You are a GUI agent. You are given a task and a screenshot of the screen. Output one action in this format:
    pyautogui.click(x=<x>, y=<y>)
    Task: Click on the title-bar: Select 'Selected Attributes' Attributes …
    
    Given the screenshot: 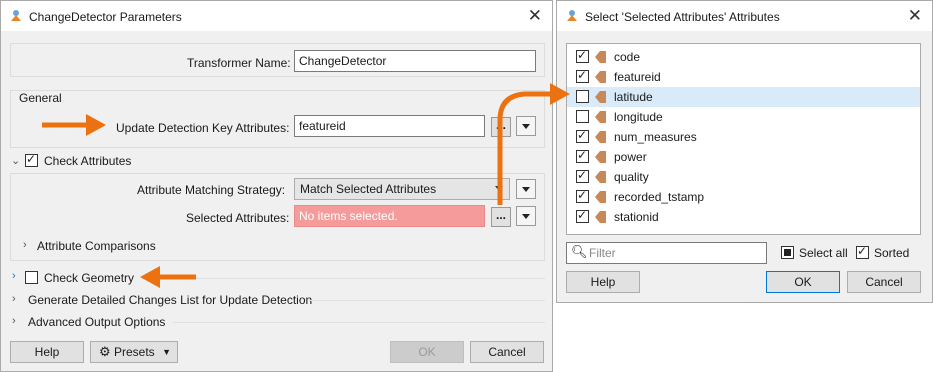 What is the action you would take?
    pyautogui.click(x=744, y=16)
    